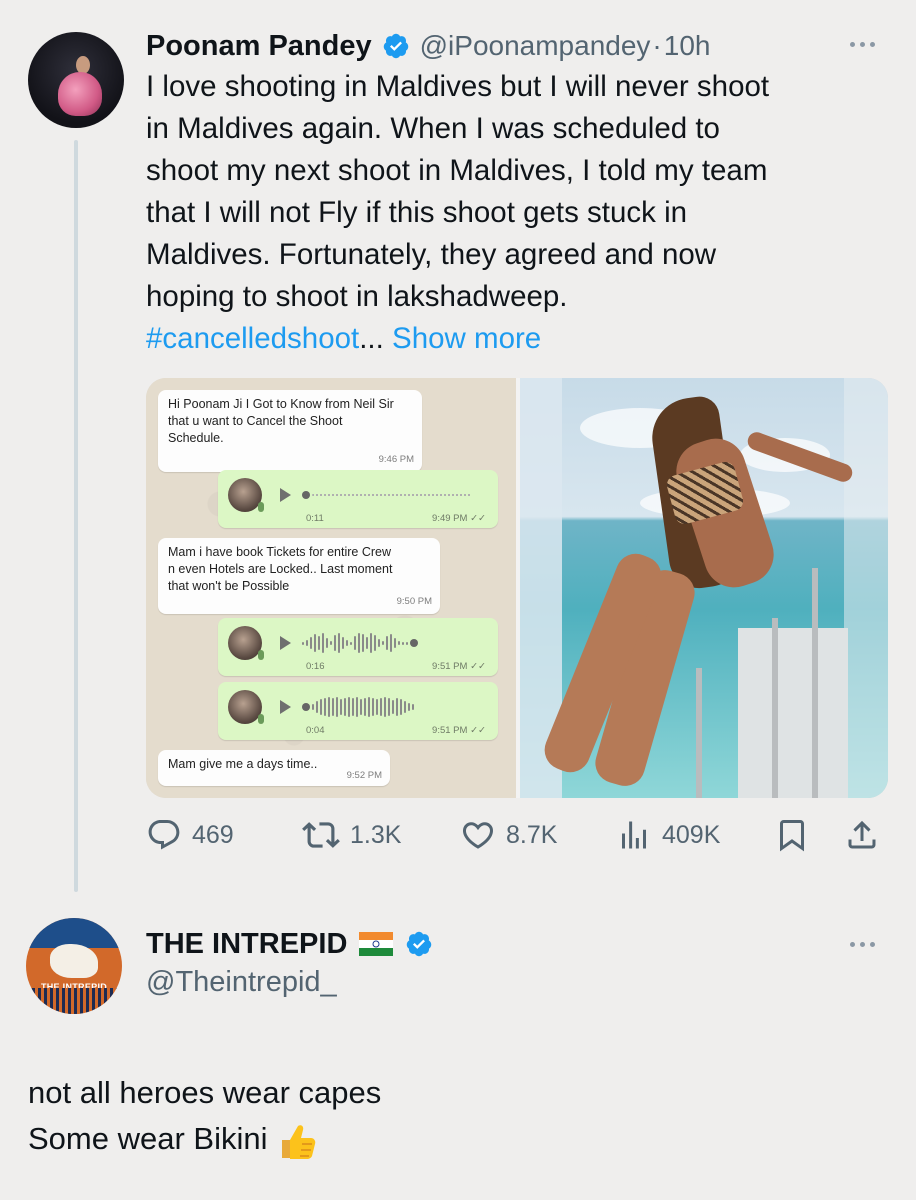 This screenshot has height=1200, width=916. Describe the element at coordinates (190, 835) in the screenshot. I see `reply-button: 469` at that location.